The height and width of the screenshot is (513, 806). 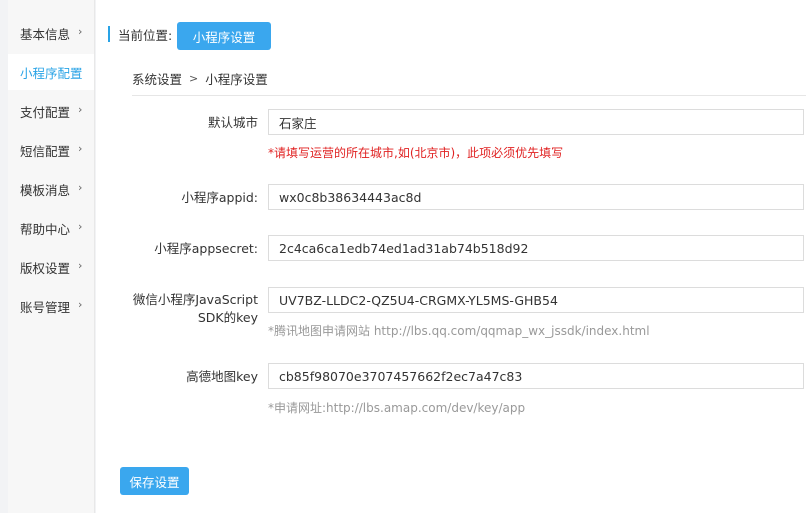 I want to click on sidebar-item-label: 短信配置, so click(x=45, y=151).